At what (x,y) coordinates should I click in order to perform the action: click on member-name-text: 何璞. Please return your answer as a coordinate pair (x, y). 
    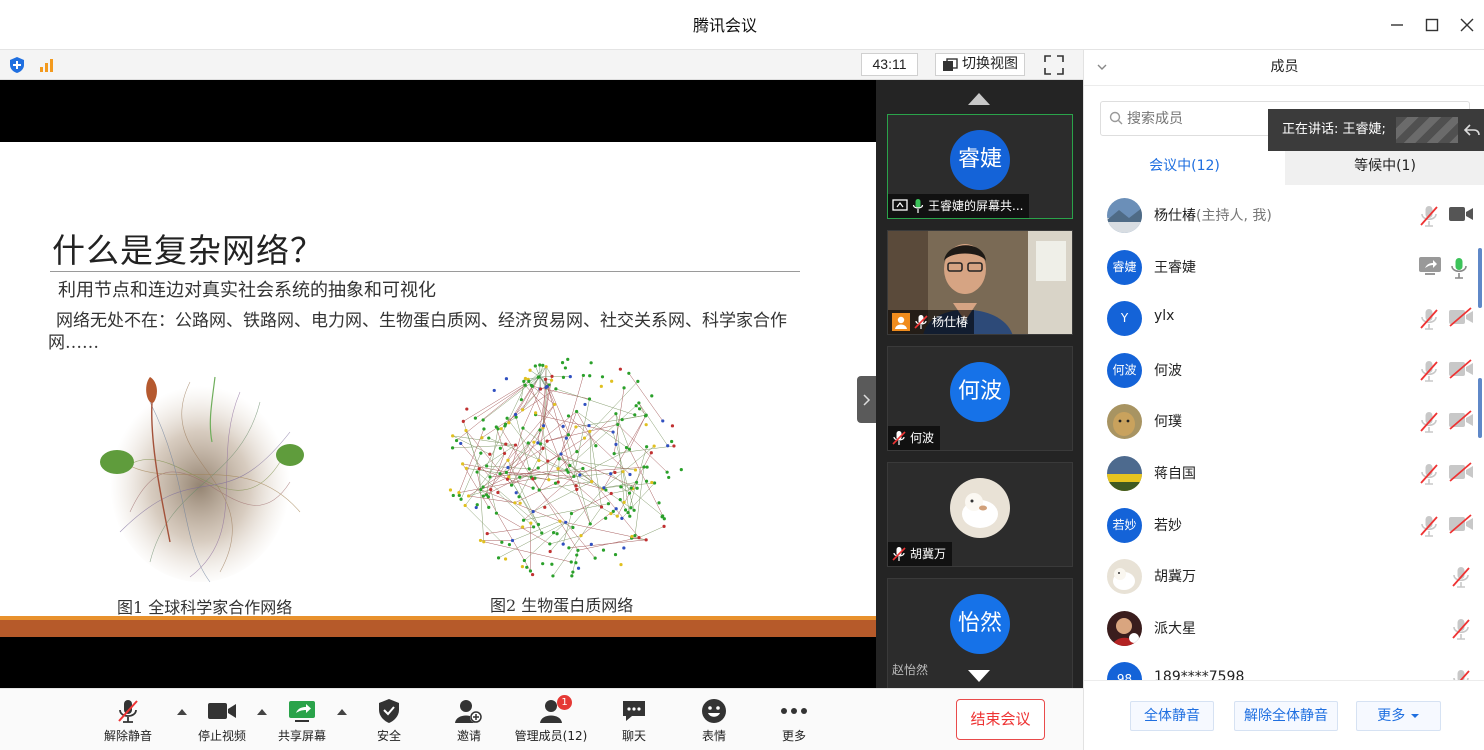
    Looking at the image, I should click on (1168, 422).